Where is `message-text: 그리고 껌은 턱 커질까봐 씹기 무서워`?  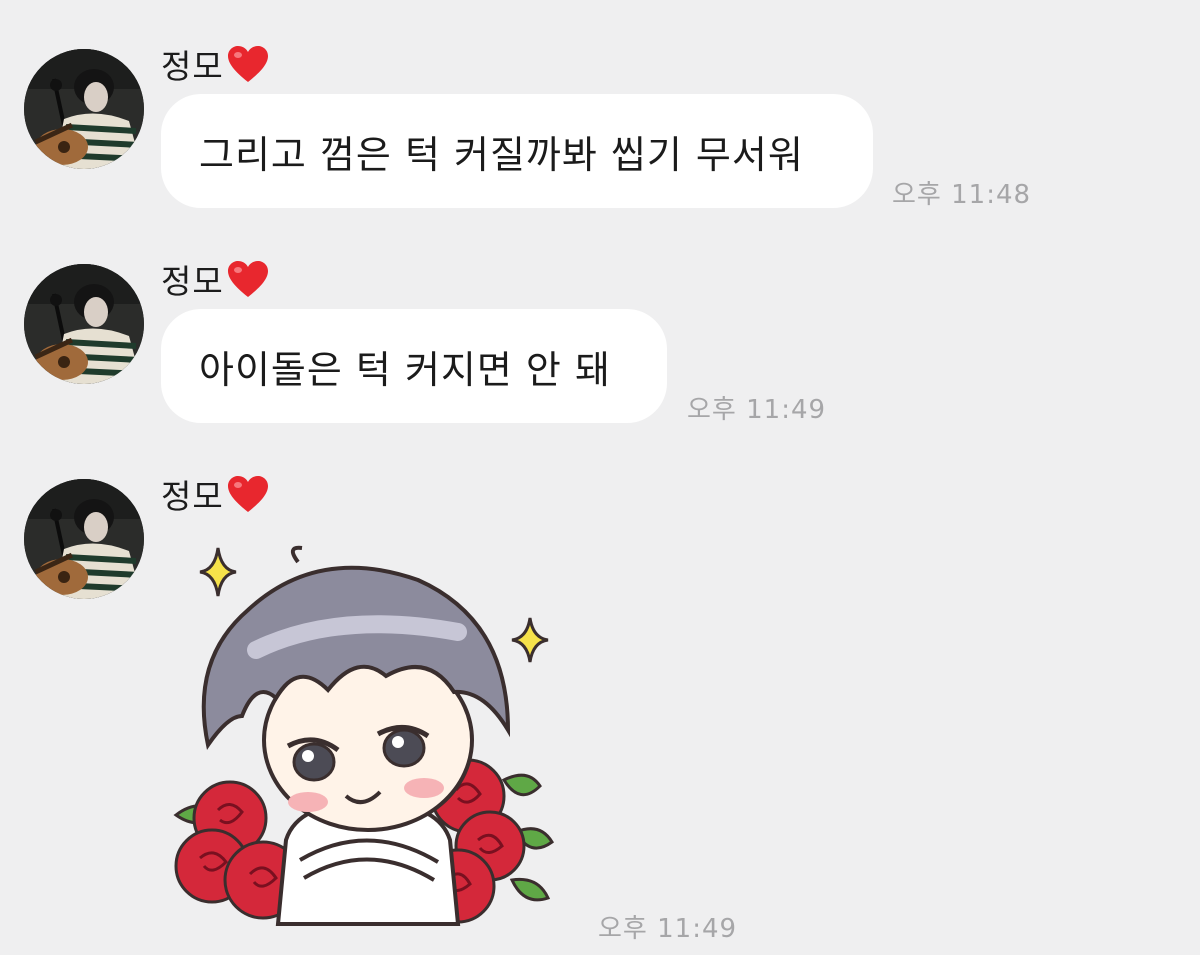
message-text: 그리고 껌은 턱 커질까봐 씹기 무서워 is located at coordinates (501, 154).